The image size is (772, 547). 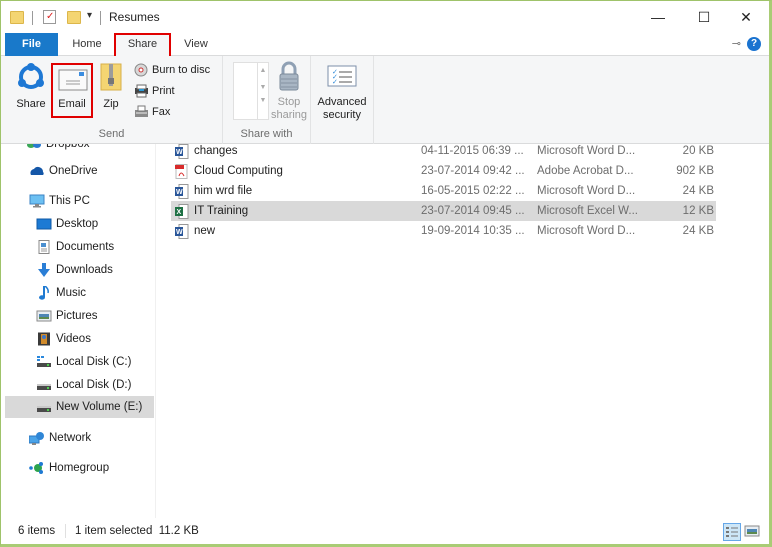 I want to click on advanced-security-line1: Advanced, so click(x=342, y=102).